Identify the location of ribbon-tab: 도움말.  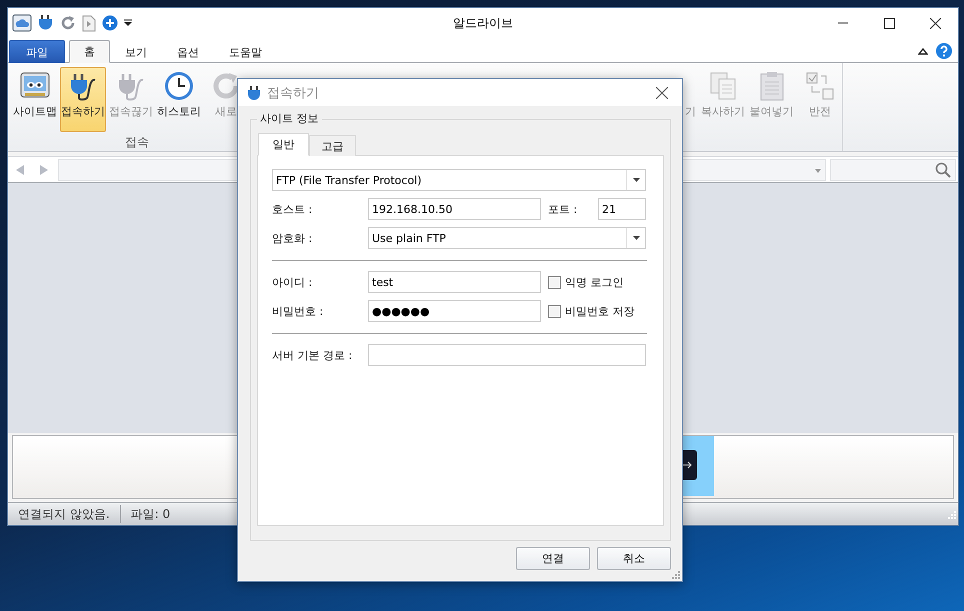
(245, 51).